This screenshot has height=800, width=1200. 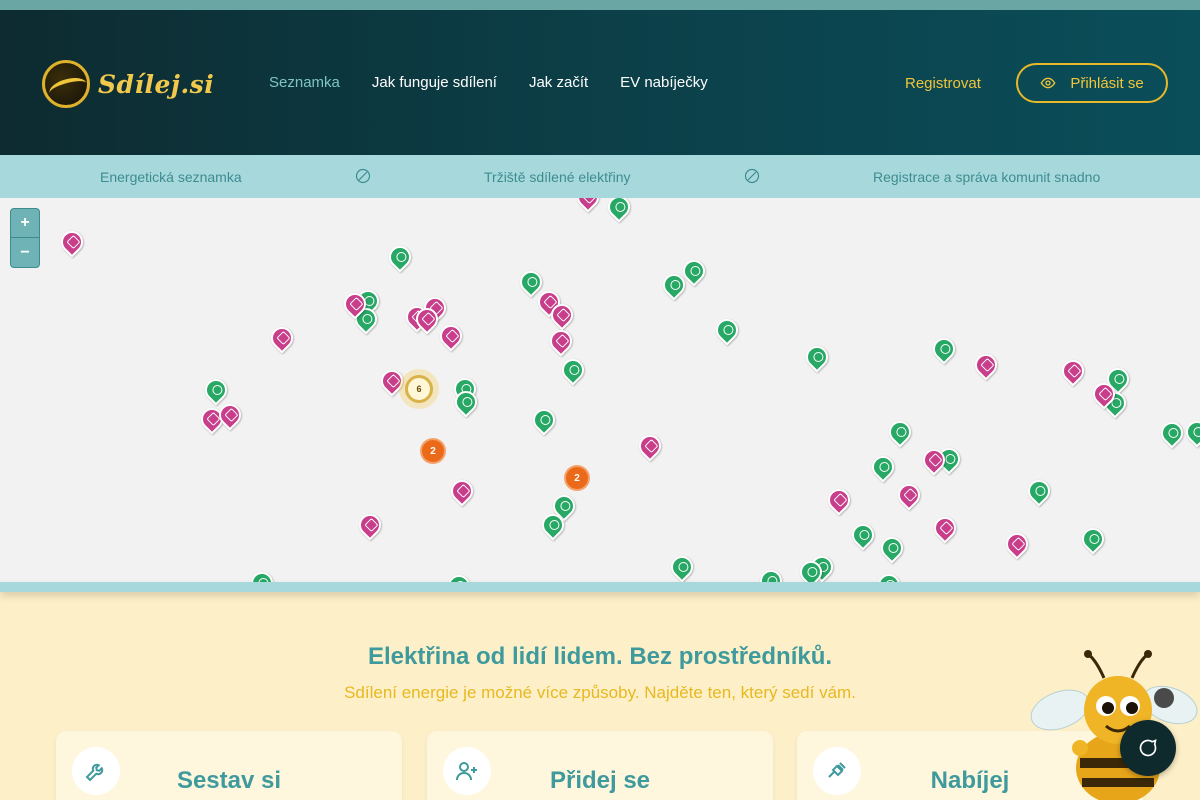 I want to click on feature-energeticka-seznamka: Energetická seznamka, so click(x=171, y=177).